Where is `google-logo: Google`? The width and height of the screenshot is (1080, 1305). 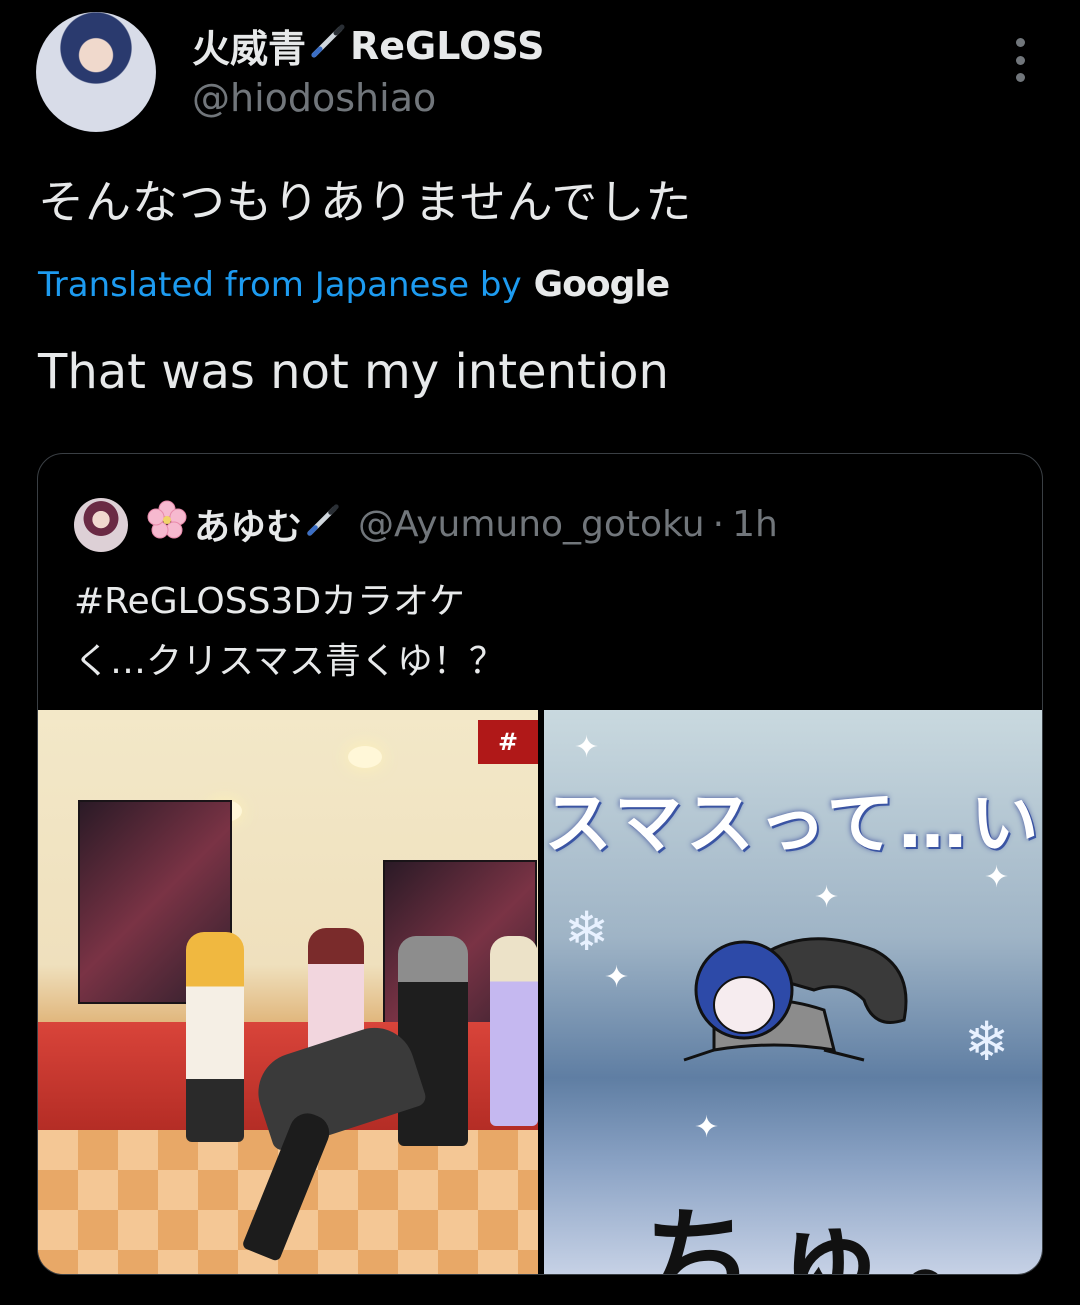
google-logo: Google is located at coordinates (602, 284).